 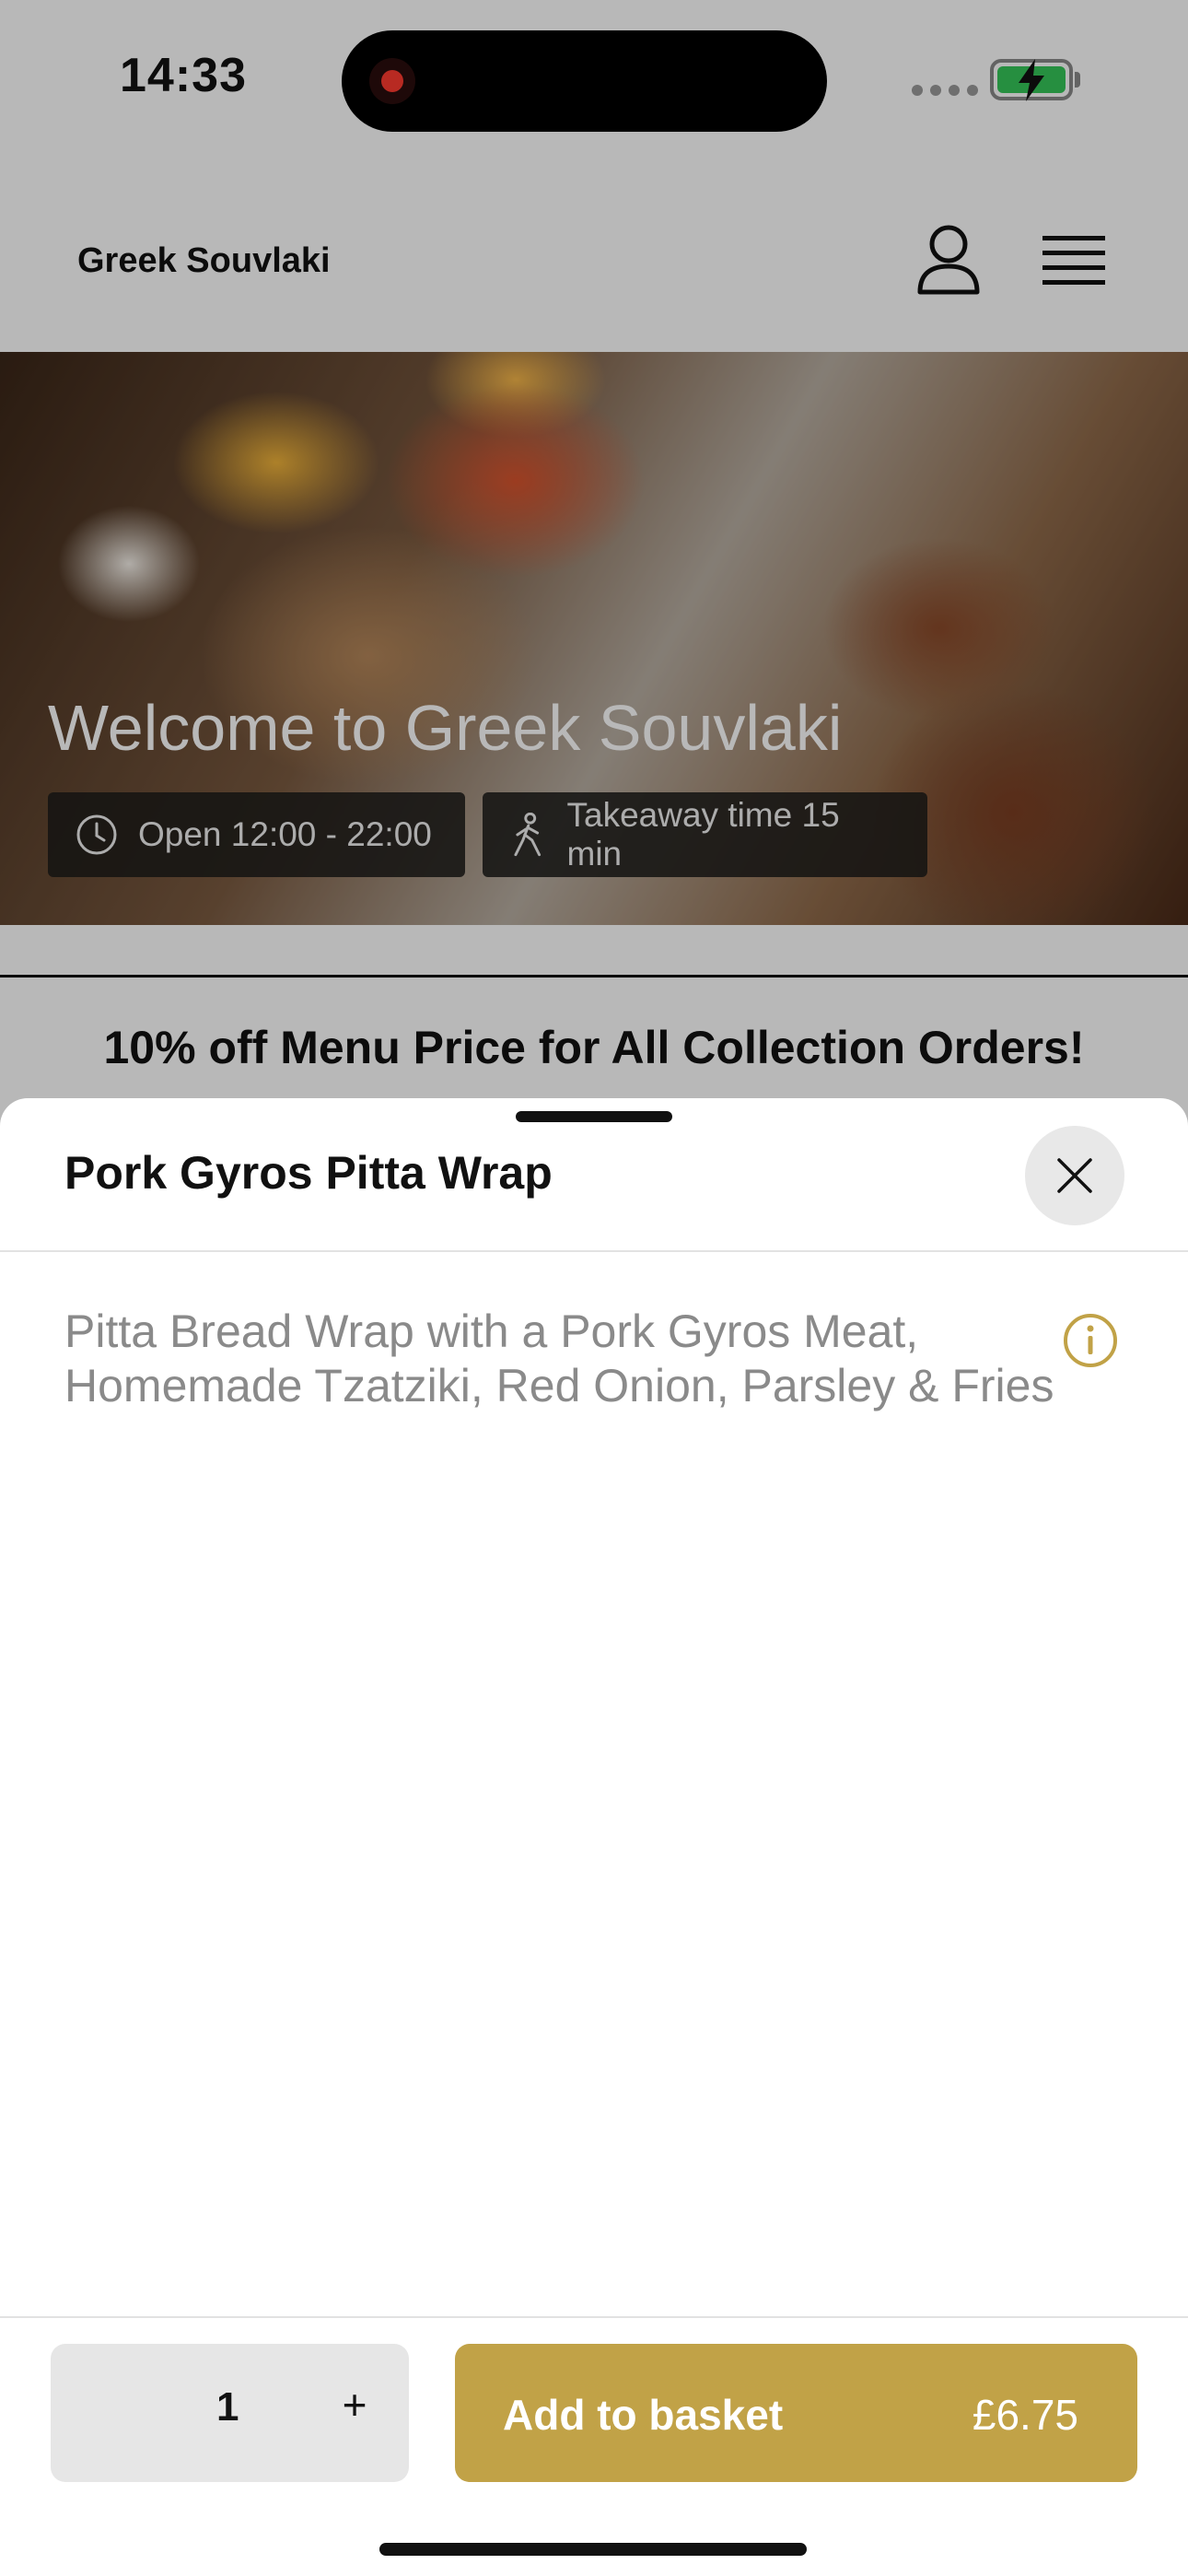 What do you see at coordinates (1091, 1340) in the screenshot?
I see `info-icon` at bounding box center [1091, 1340].